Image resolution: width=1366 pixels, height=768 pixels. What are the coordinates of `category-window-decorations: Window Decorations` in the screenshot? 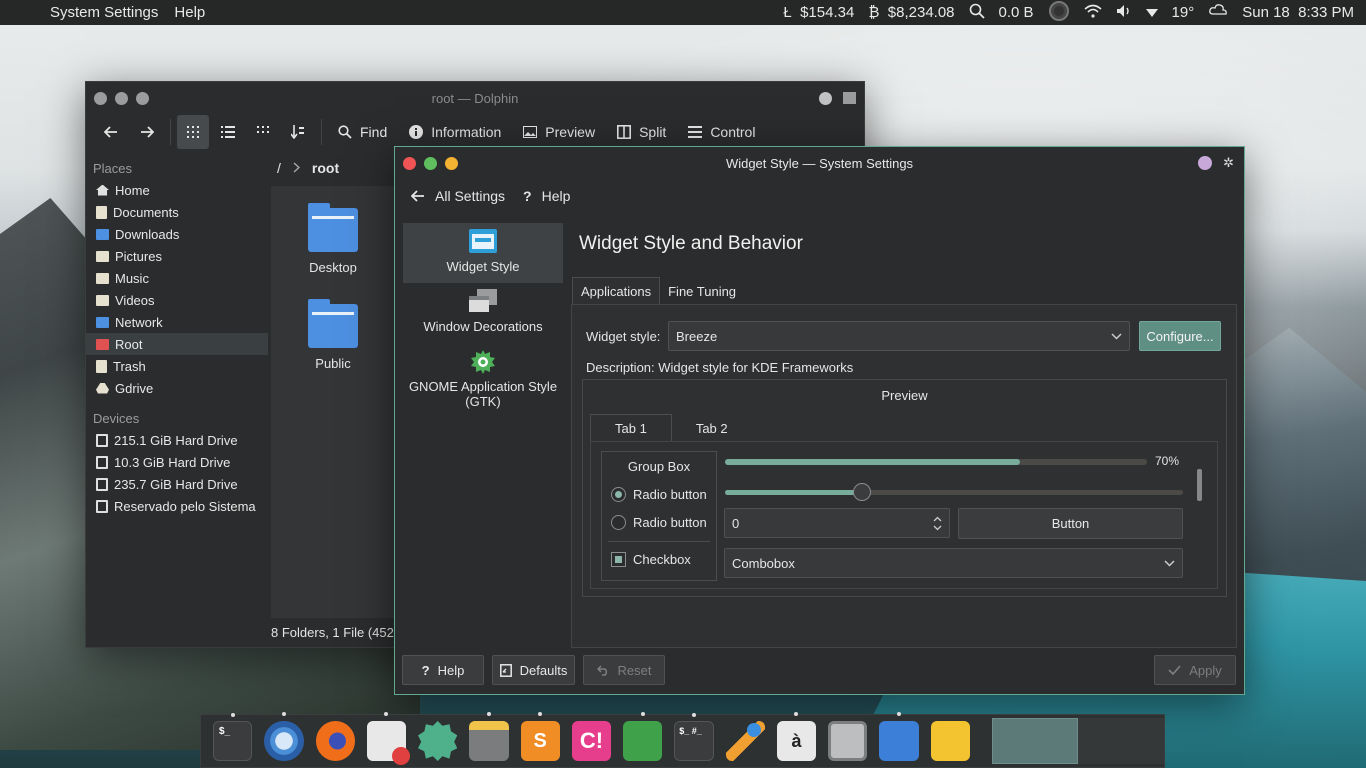 It's located at (483, 313).